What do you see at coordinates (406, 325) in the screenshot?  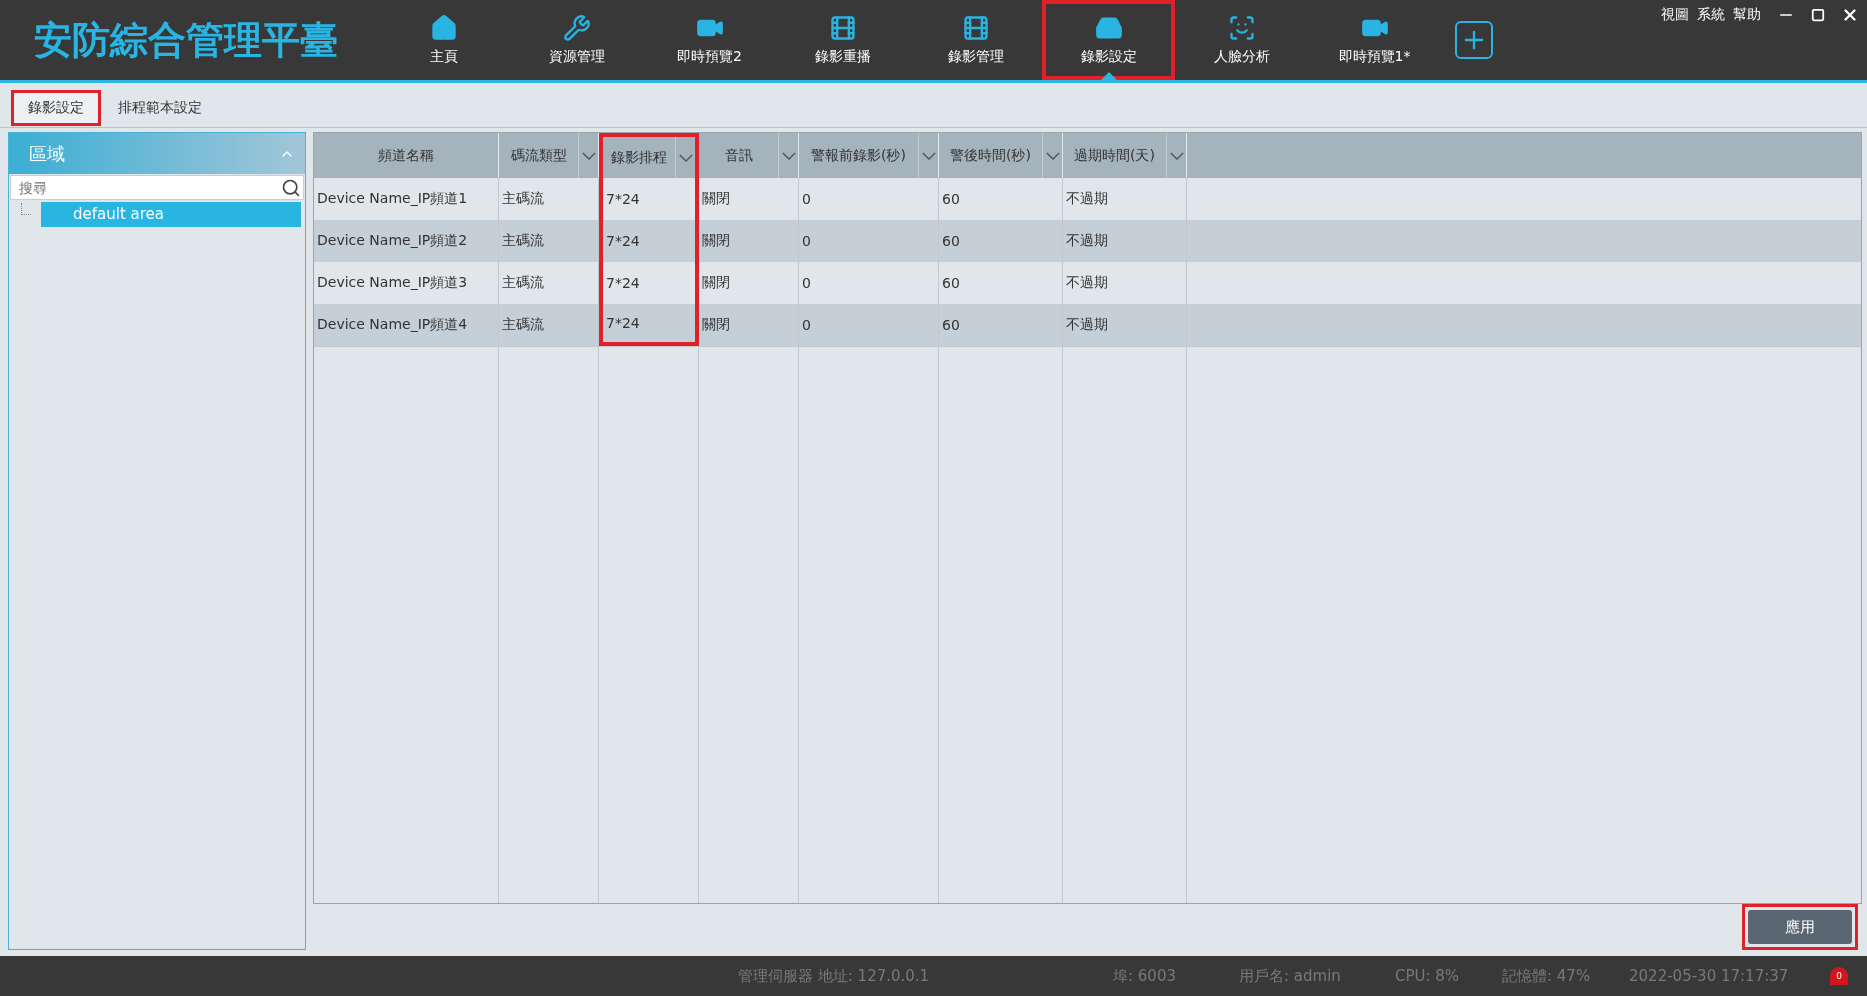 I see `table-cell: Device Name_IP頻道4` at bounding box center [406, 325].